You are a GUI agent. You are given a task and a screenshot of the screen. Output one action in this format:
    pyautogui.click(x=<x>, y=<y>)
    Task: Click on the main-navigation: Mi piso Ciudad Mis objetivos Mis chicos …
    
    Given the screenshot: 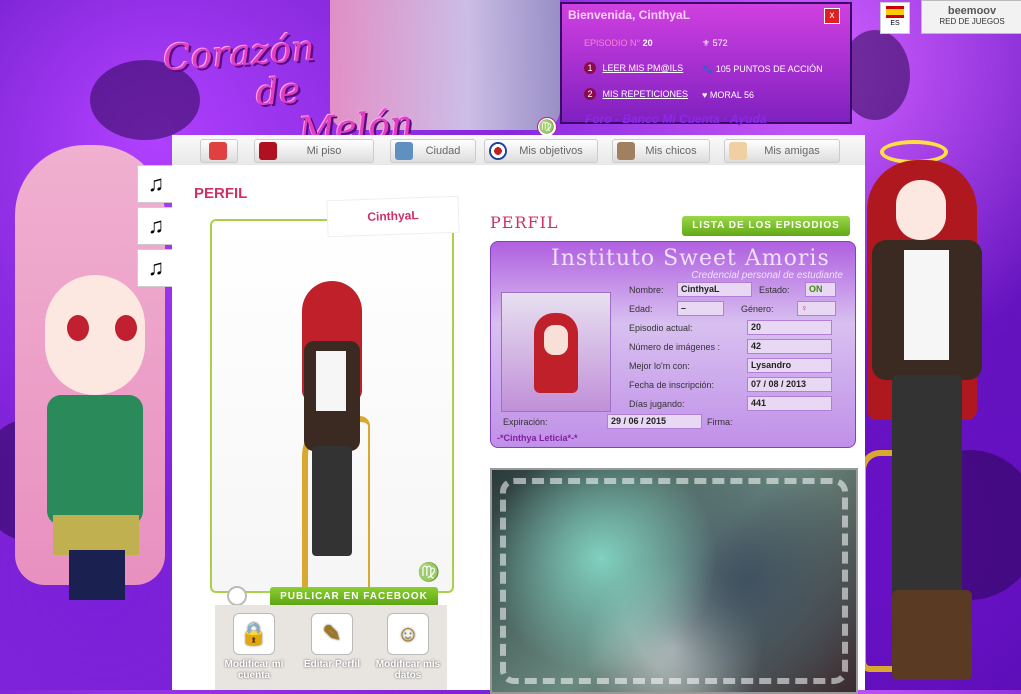 What is the action you would take?
    pyautogui.click(x=518, y=150)
    